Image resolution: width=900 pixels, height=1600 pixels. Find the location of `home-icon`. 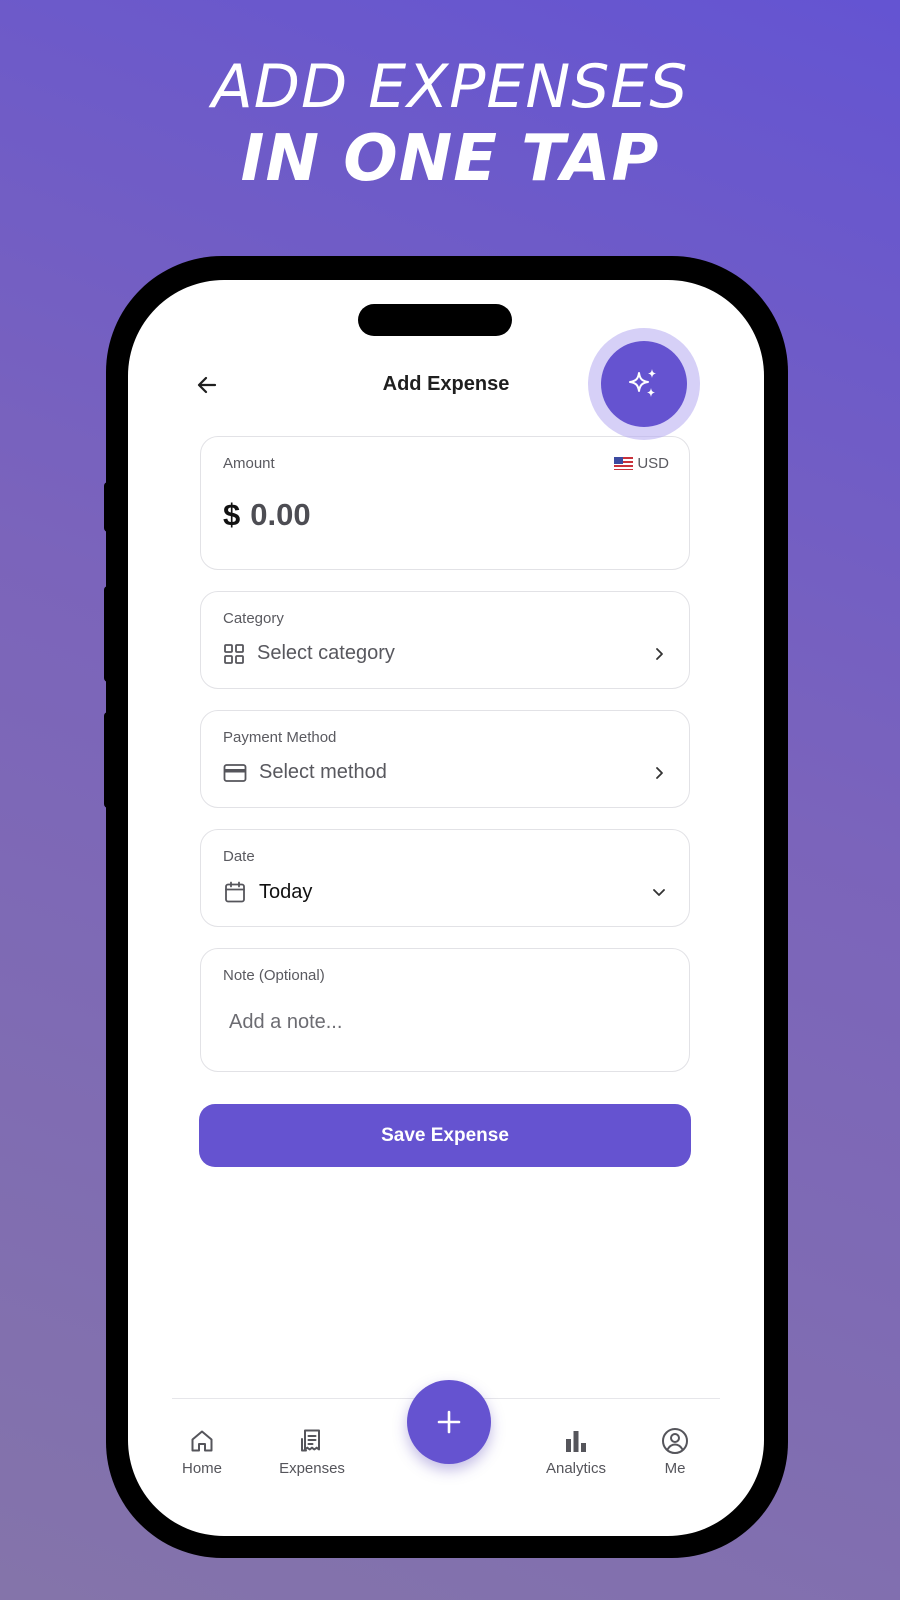

home-icon is located at coordinates (202, 1441).